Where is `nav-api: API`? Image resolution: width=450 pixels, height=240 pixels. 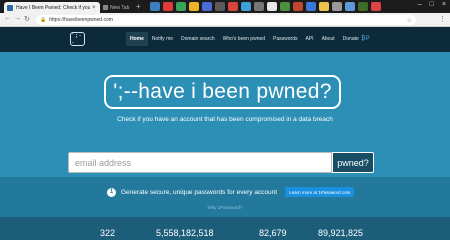 nav-api: API is located at coordinates (310, 39).